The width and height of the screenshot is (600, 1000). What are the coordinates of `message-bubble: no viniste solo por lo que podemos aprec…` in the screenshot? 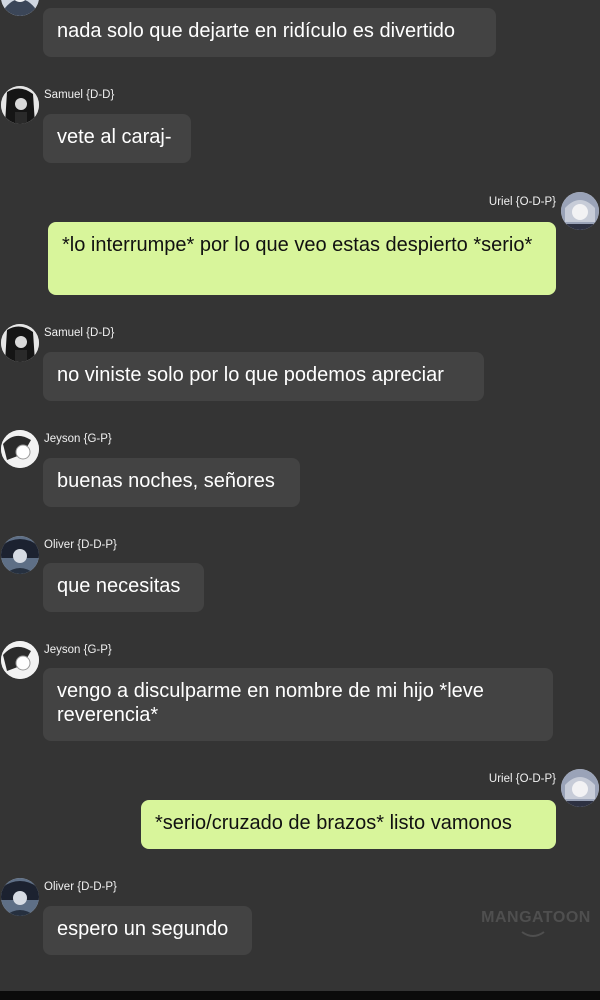 It's located at (263, 376).